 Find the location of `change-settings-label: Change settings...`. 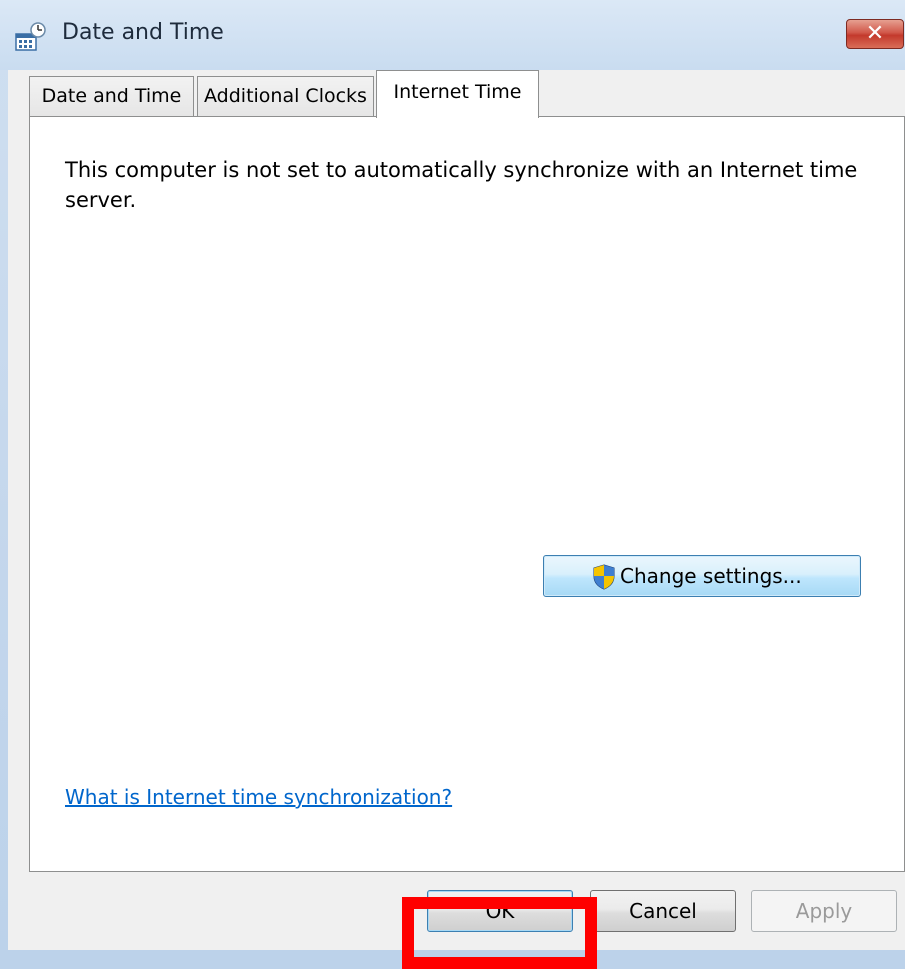

change-settings-label: Change settings... is located at coordinates (711, 576).